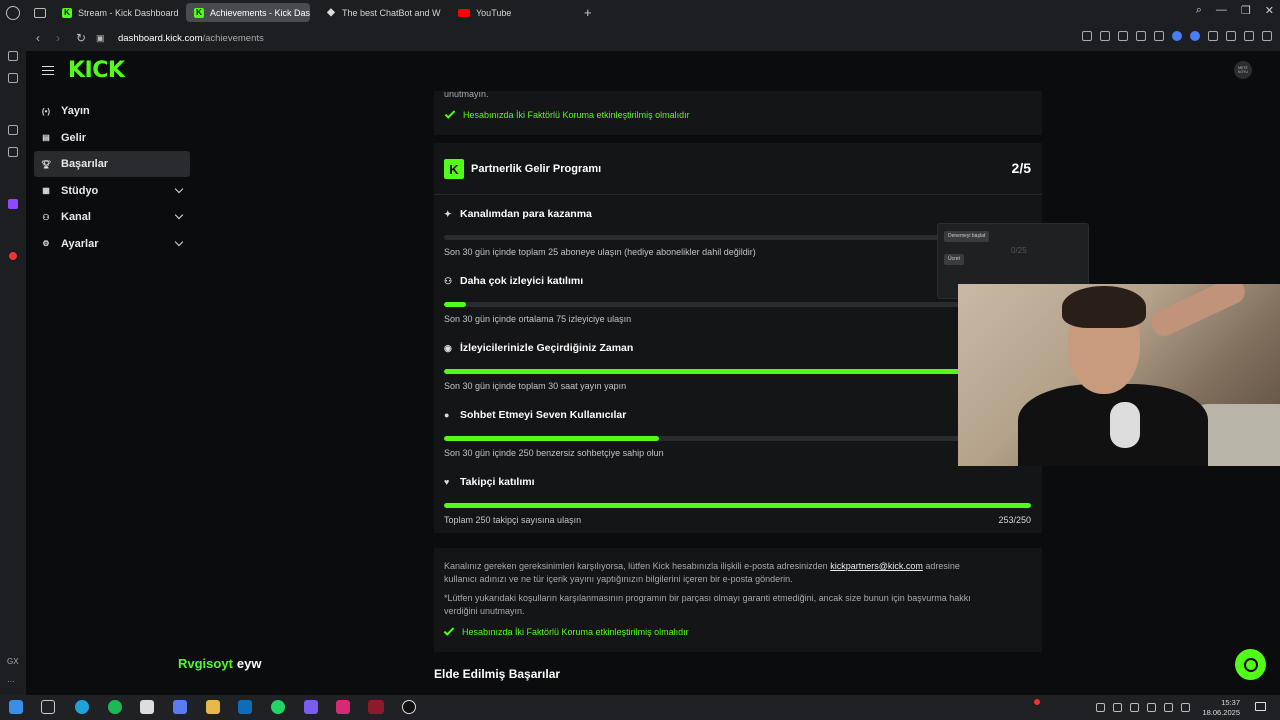 The image size is (1280, 720). I want to click on gx-icon: GX, so click(13, 661).